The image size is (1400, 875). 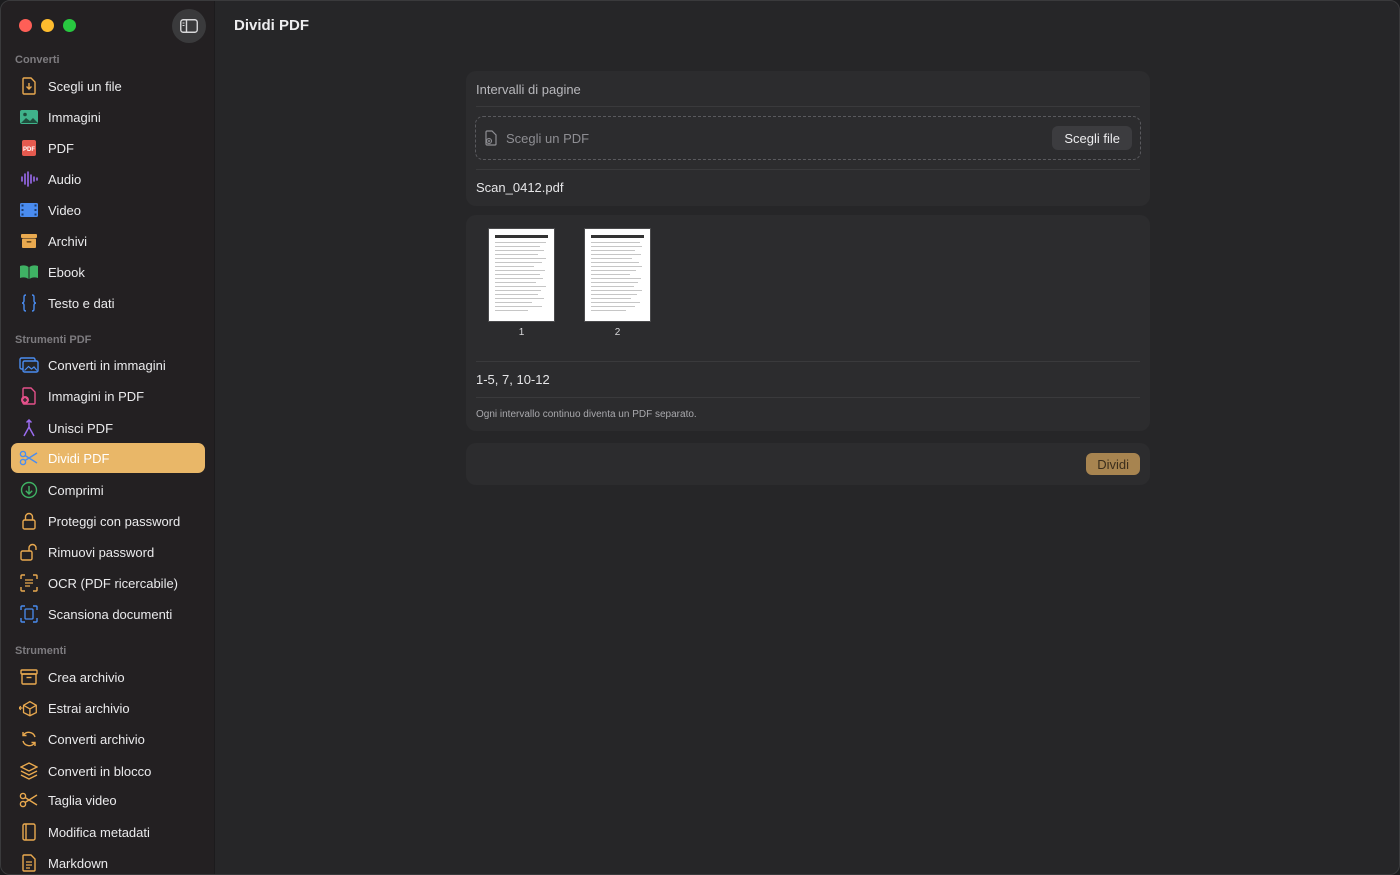 I want to click on page-thumbnails: 1 2, so click(x=569, y=283).